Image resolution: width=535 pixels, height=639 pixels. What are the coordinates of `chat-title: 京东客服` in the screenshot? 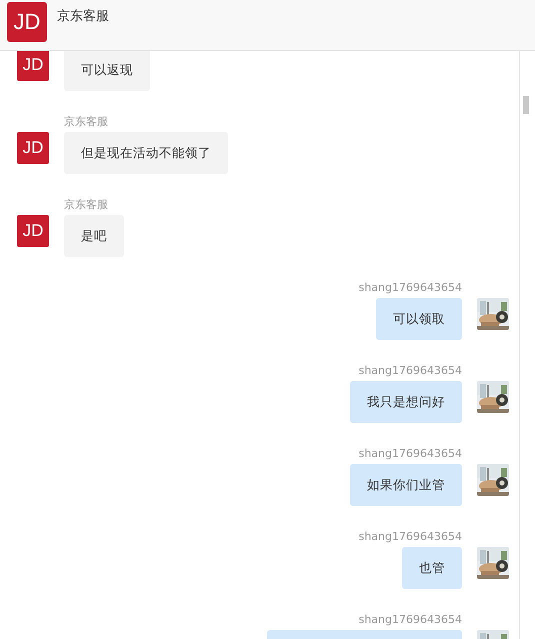 It's located at (83, 16).